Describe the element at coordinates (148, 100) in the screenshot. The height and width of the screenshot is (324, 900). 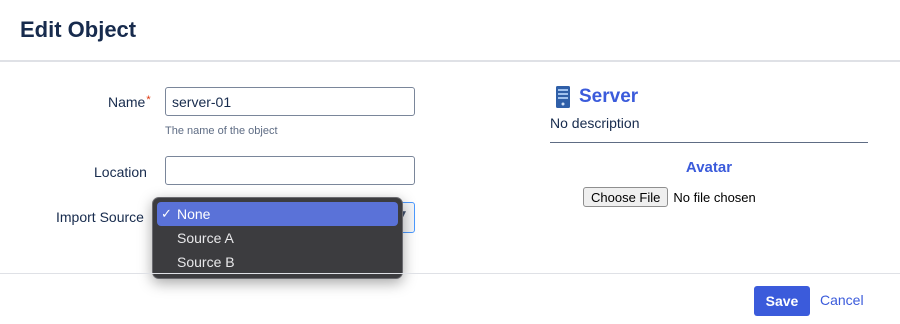
I see `required-mark: *` at that location.